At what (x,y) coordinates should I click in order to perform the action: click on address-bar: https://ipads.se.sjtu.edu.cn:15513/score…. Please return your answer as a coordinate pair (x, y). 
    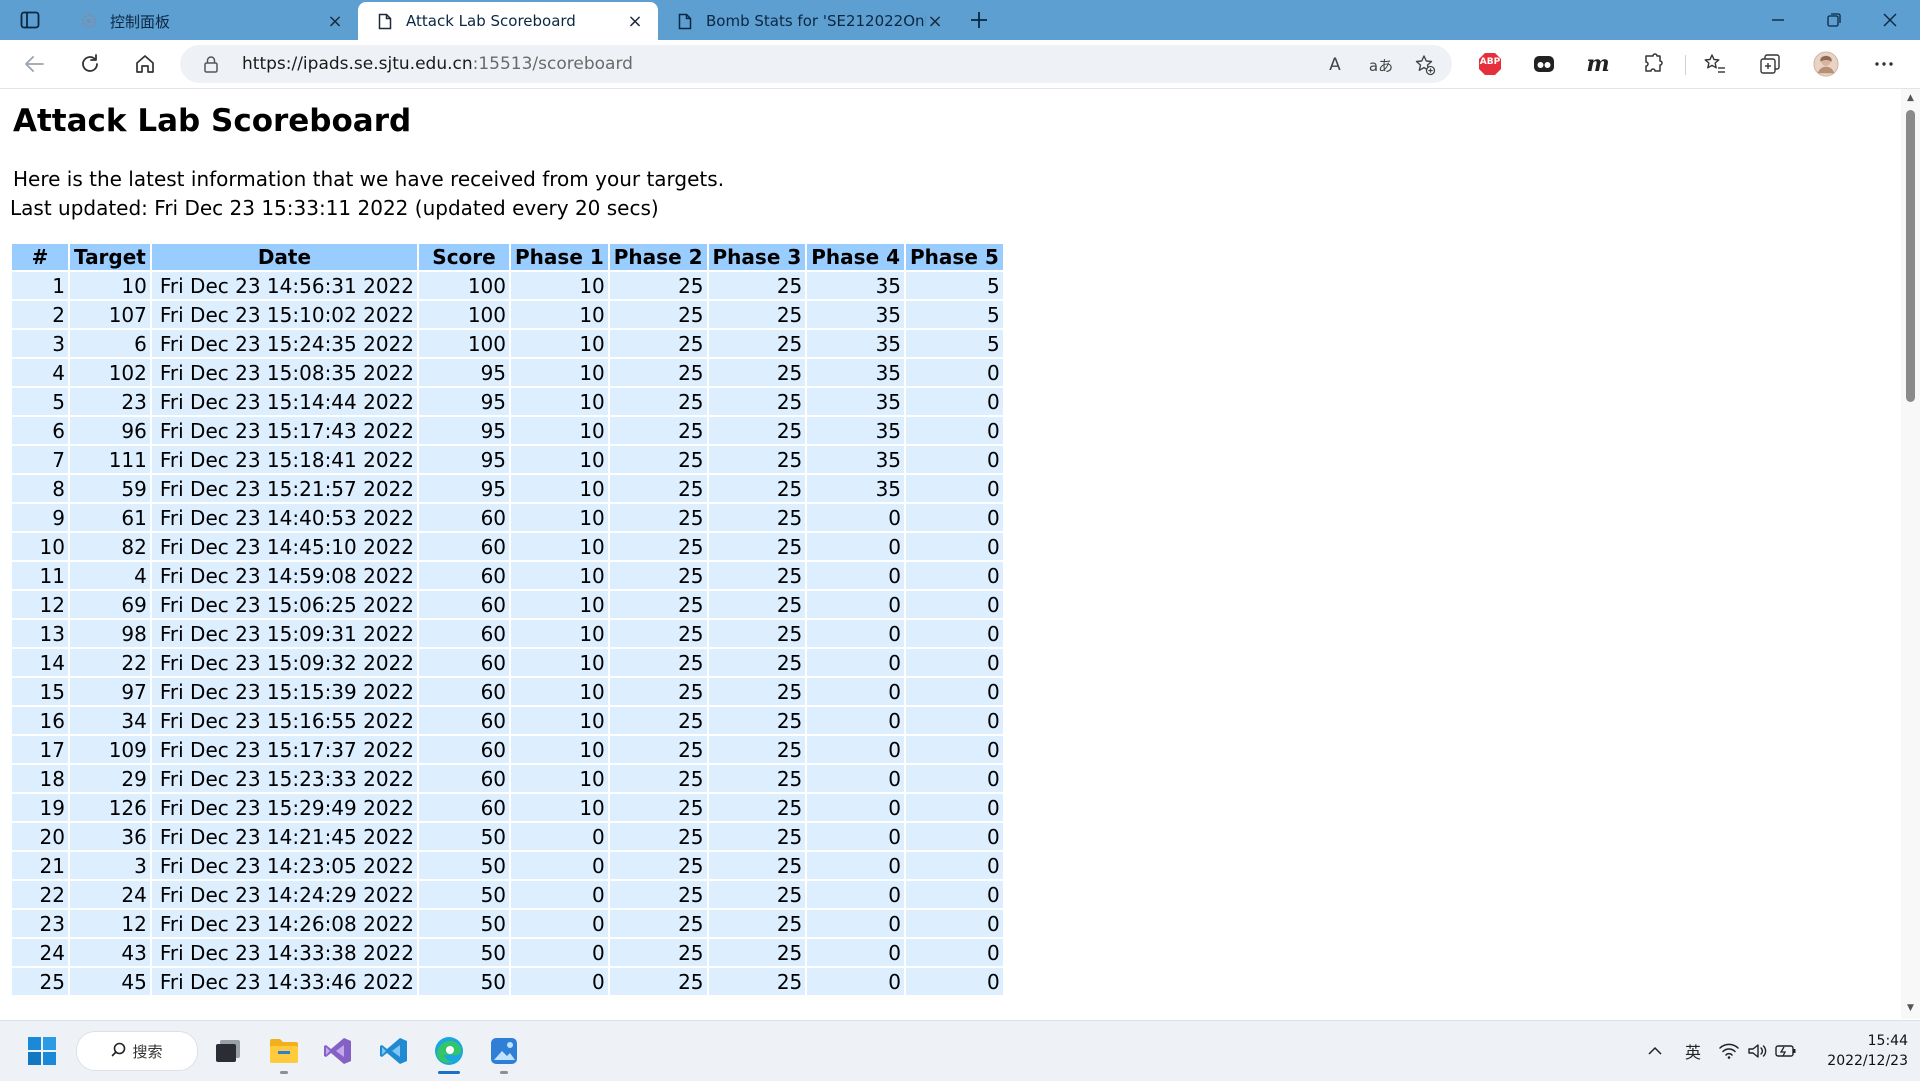
    Looking at the image, I should click on (816, 64).